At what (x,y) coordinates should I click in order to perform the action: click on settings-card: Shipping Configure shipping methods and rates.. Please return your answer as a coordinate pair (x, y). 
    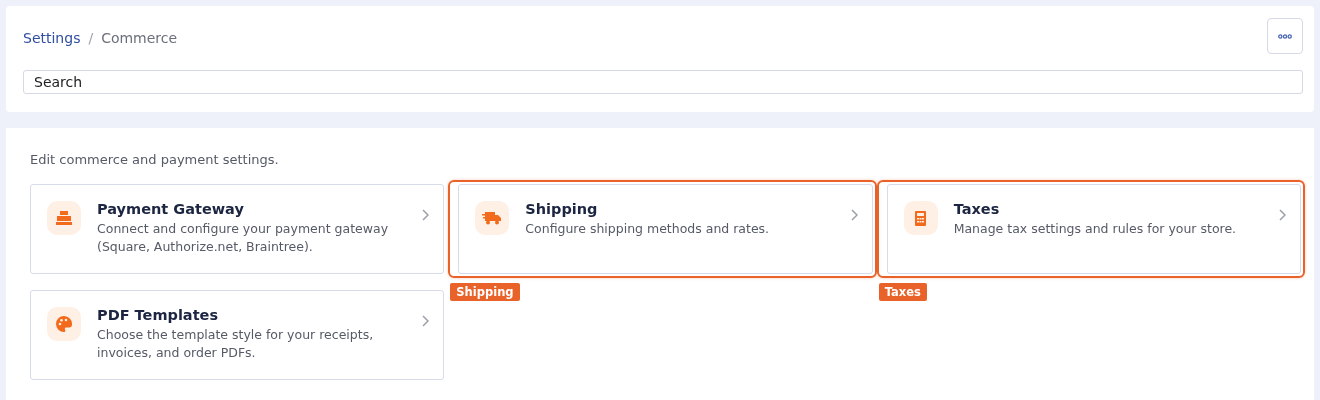
    Looking at the image, I should click on (665, 229).